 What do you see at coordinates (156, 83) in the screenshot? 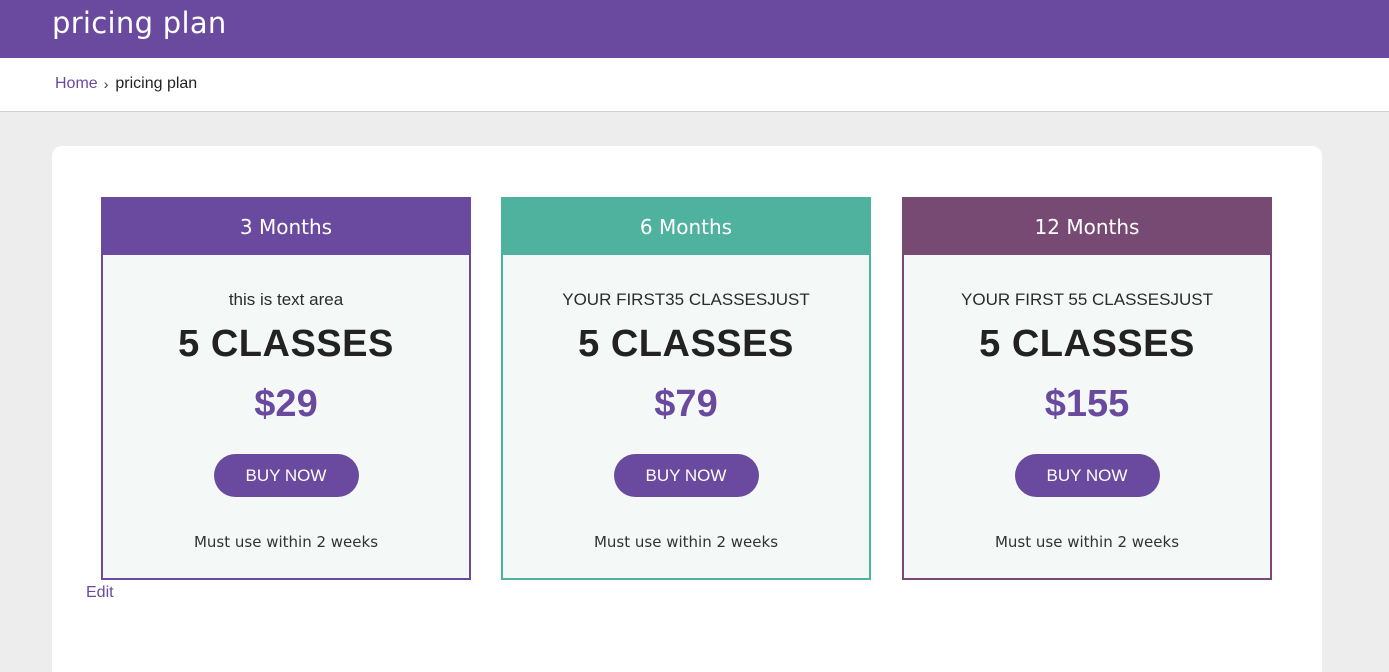
I see `breadcrumb-current: pricing plan` at bounding box center [156, 83].